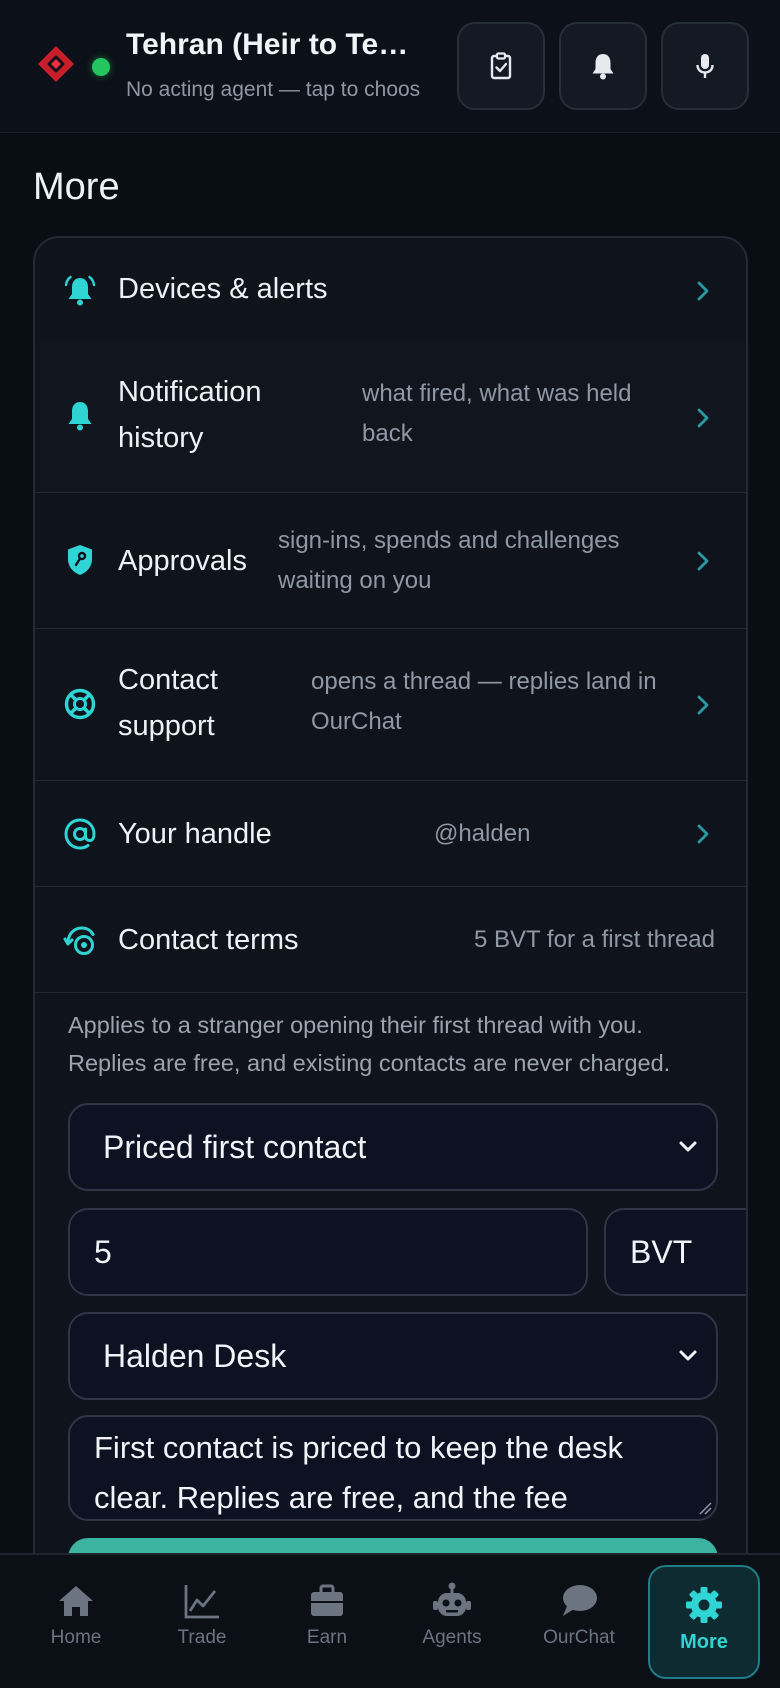 The height and width of the screenshot is (1688, 780). What do you see at coordinates (168, 703) in the screenshot?
I see `menu-item-label: Contact support` at bounding box center [168, 703].